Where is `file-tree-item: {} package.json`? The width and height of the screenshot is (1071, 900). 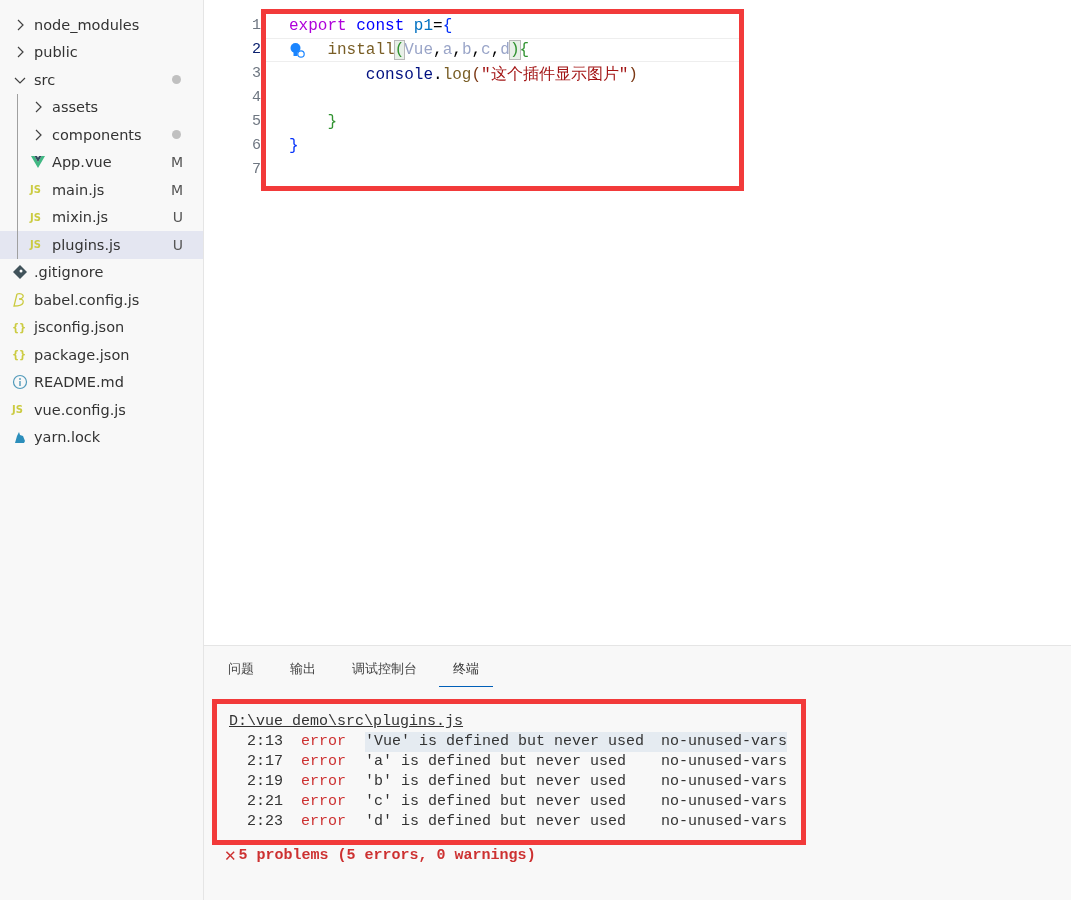
file-tree-item: {} package.json is located at coordinates (101, 355).